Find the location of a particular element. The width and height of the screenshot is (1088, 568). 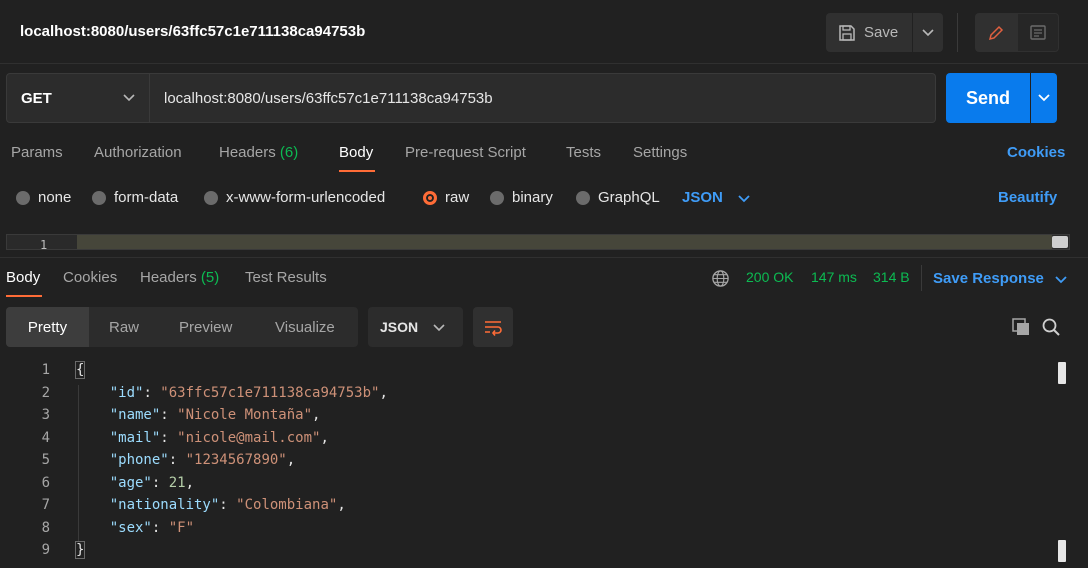

send-options-button is located at coordinates (1044, 98).